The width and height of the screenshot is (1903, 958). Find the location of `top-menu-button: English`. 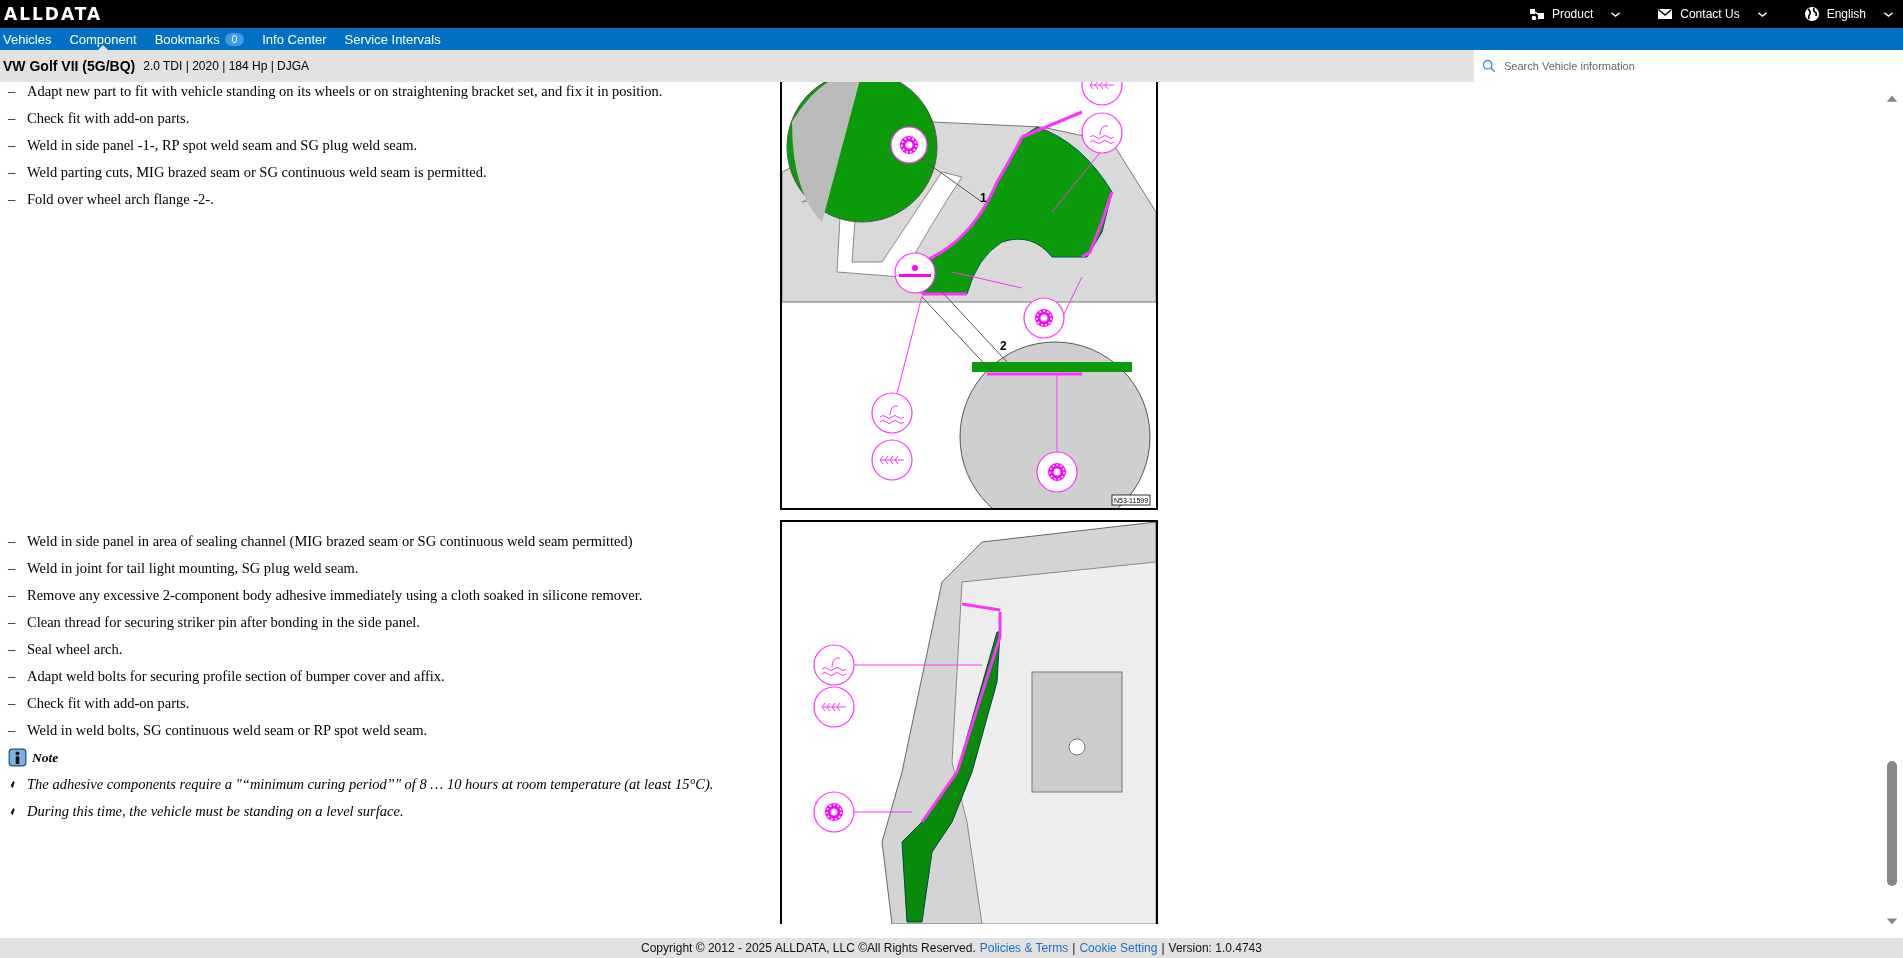

top-menu-button: English is located at coordinates (1848, 14).